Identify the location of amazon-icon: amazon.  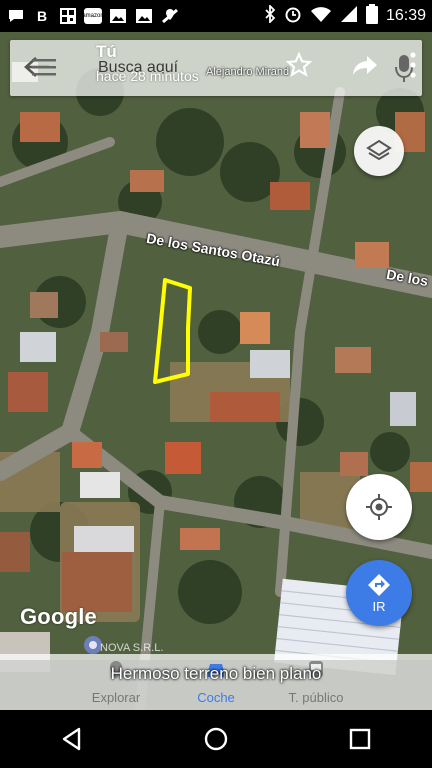
(93, 16).